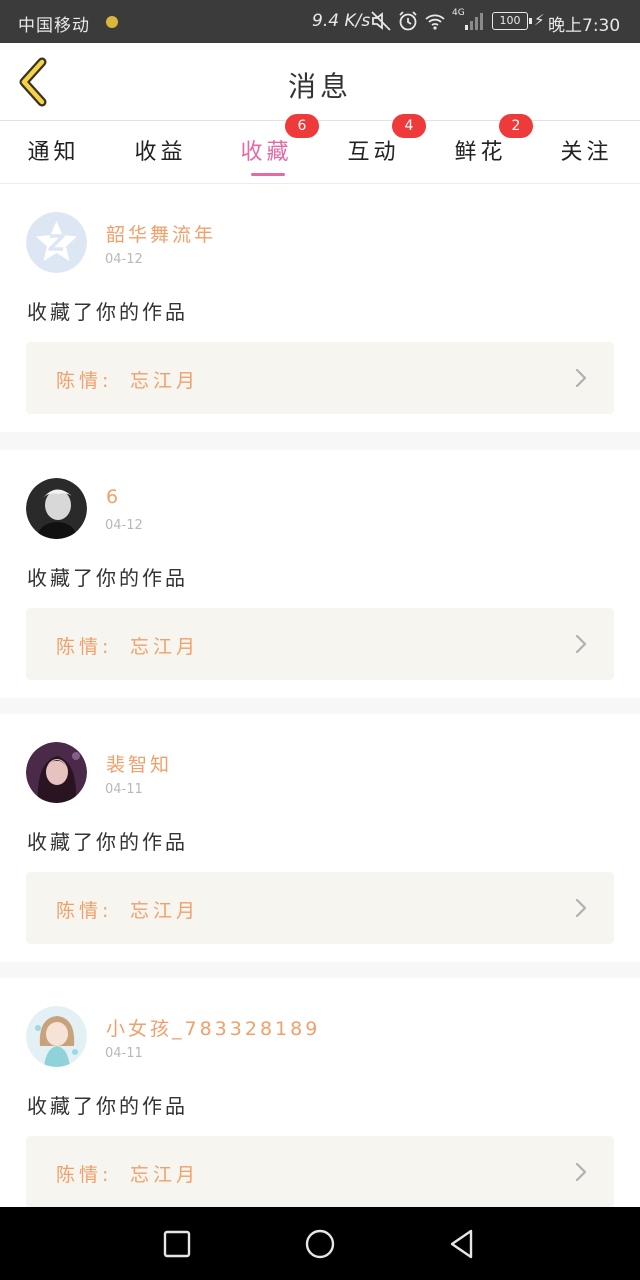 This screenshot has height=1280, width=640. Describe the element at coordinates (462, 1244) in the screenshot. I see `back-triangle-icon` at that location.